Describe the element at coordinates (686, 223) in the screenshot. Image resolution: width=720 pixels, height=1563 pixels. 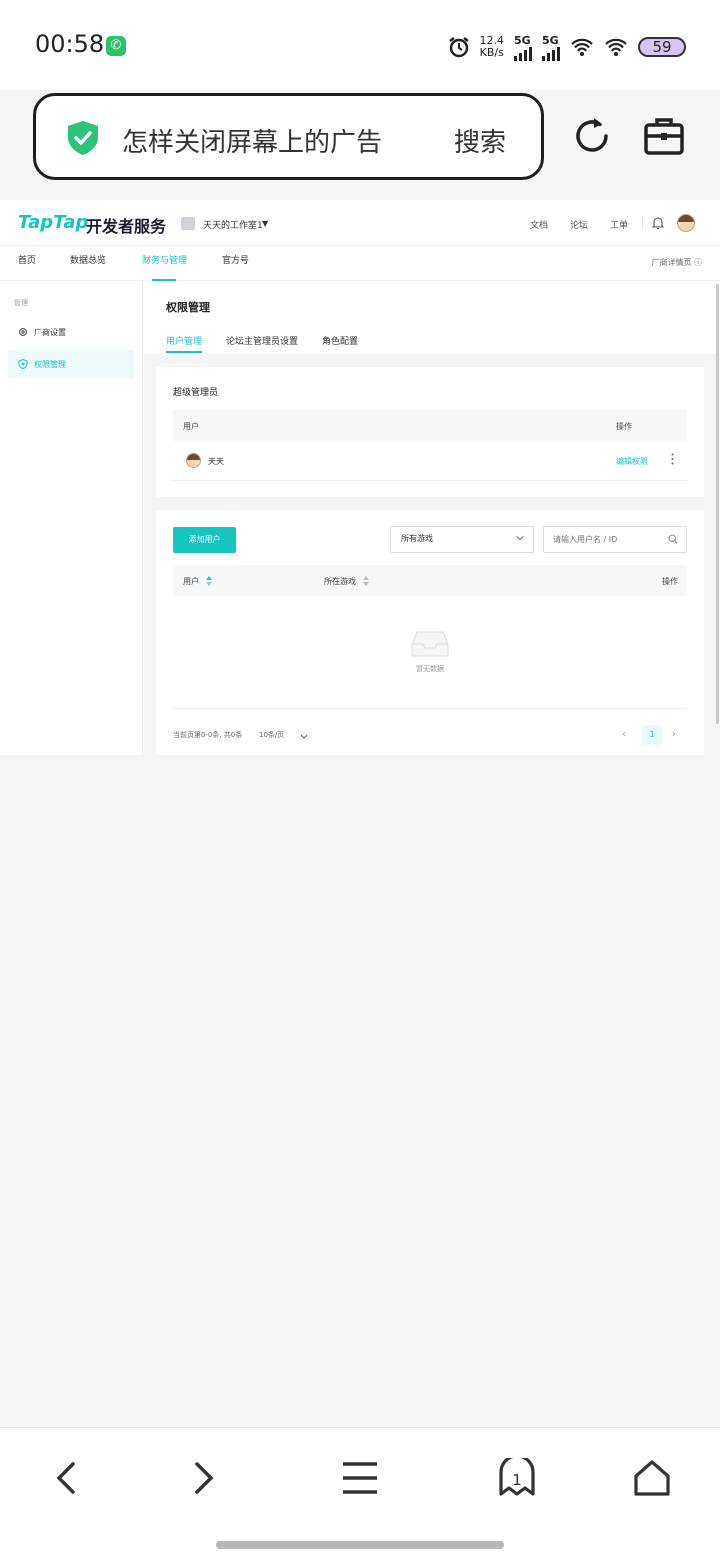
I see `user-avatar` at that location.